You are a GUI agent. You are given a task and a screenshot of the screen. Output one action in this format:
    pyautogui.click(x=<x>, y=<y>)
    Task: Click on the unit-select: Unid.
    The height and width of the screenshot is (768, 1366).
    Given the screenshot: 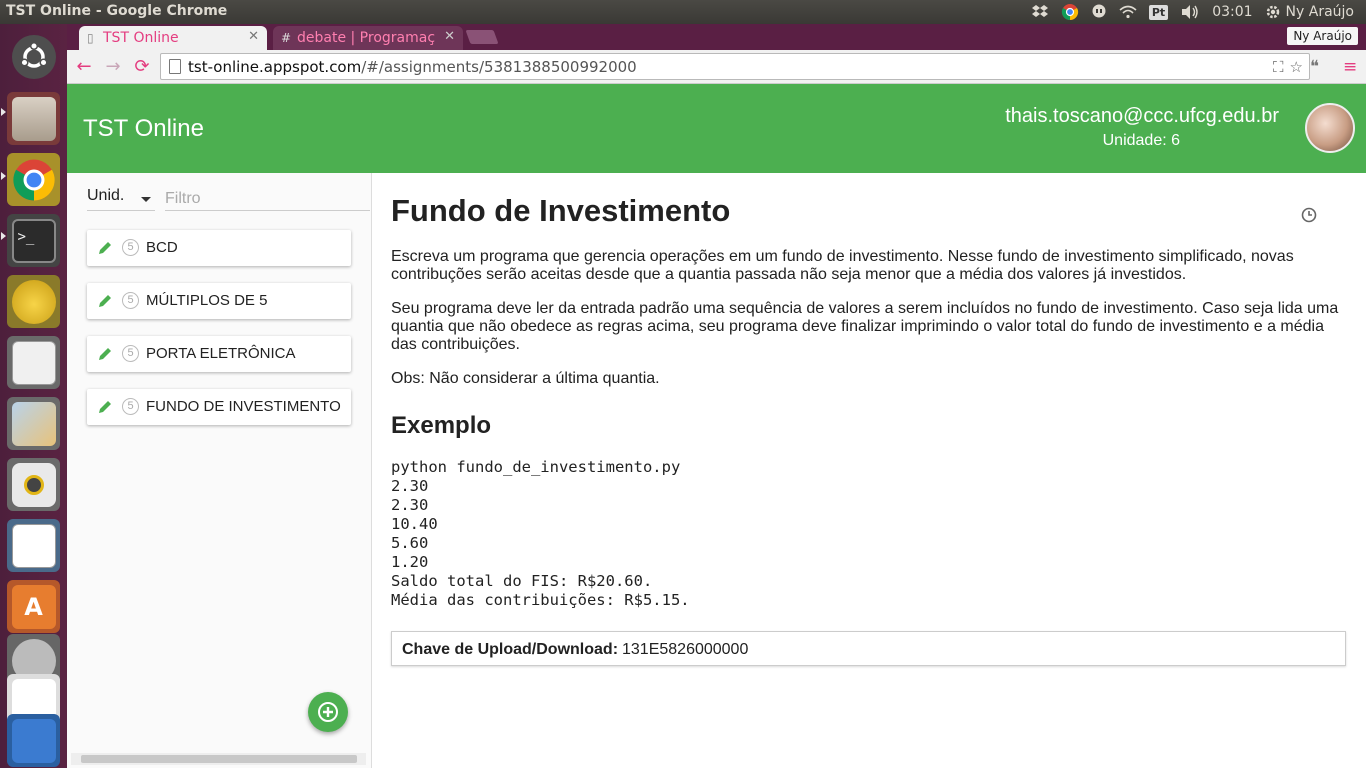 What is the action you would take?
    pyautogui.click(x=121, y=199)
    